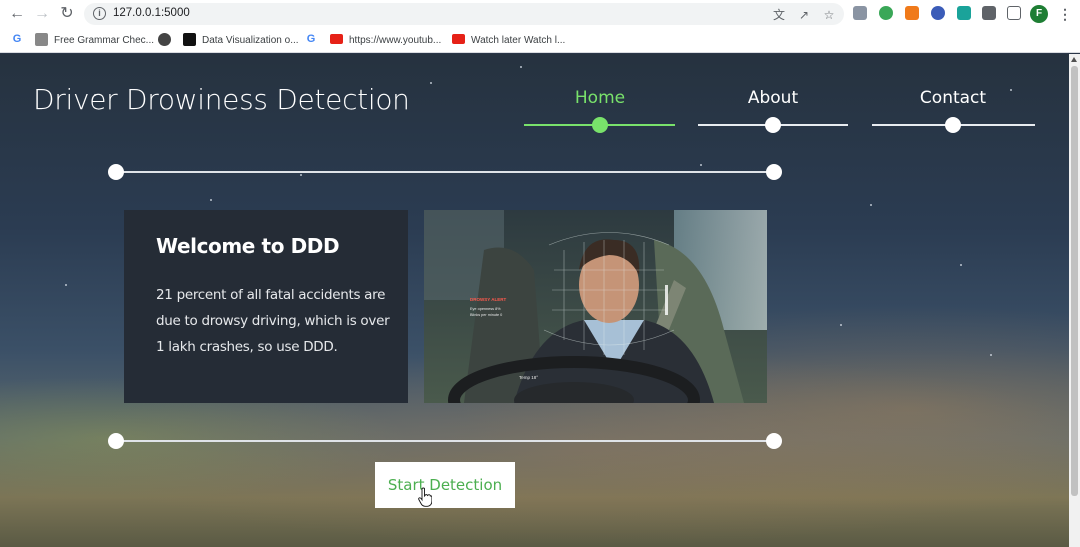 Image resolution: width=1080 pixels, height=547 pixels. I want to click on hud-alert-label: DROWSY ALERT, so click(488, 299).